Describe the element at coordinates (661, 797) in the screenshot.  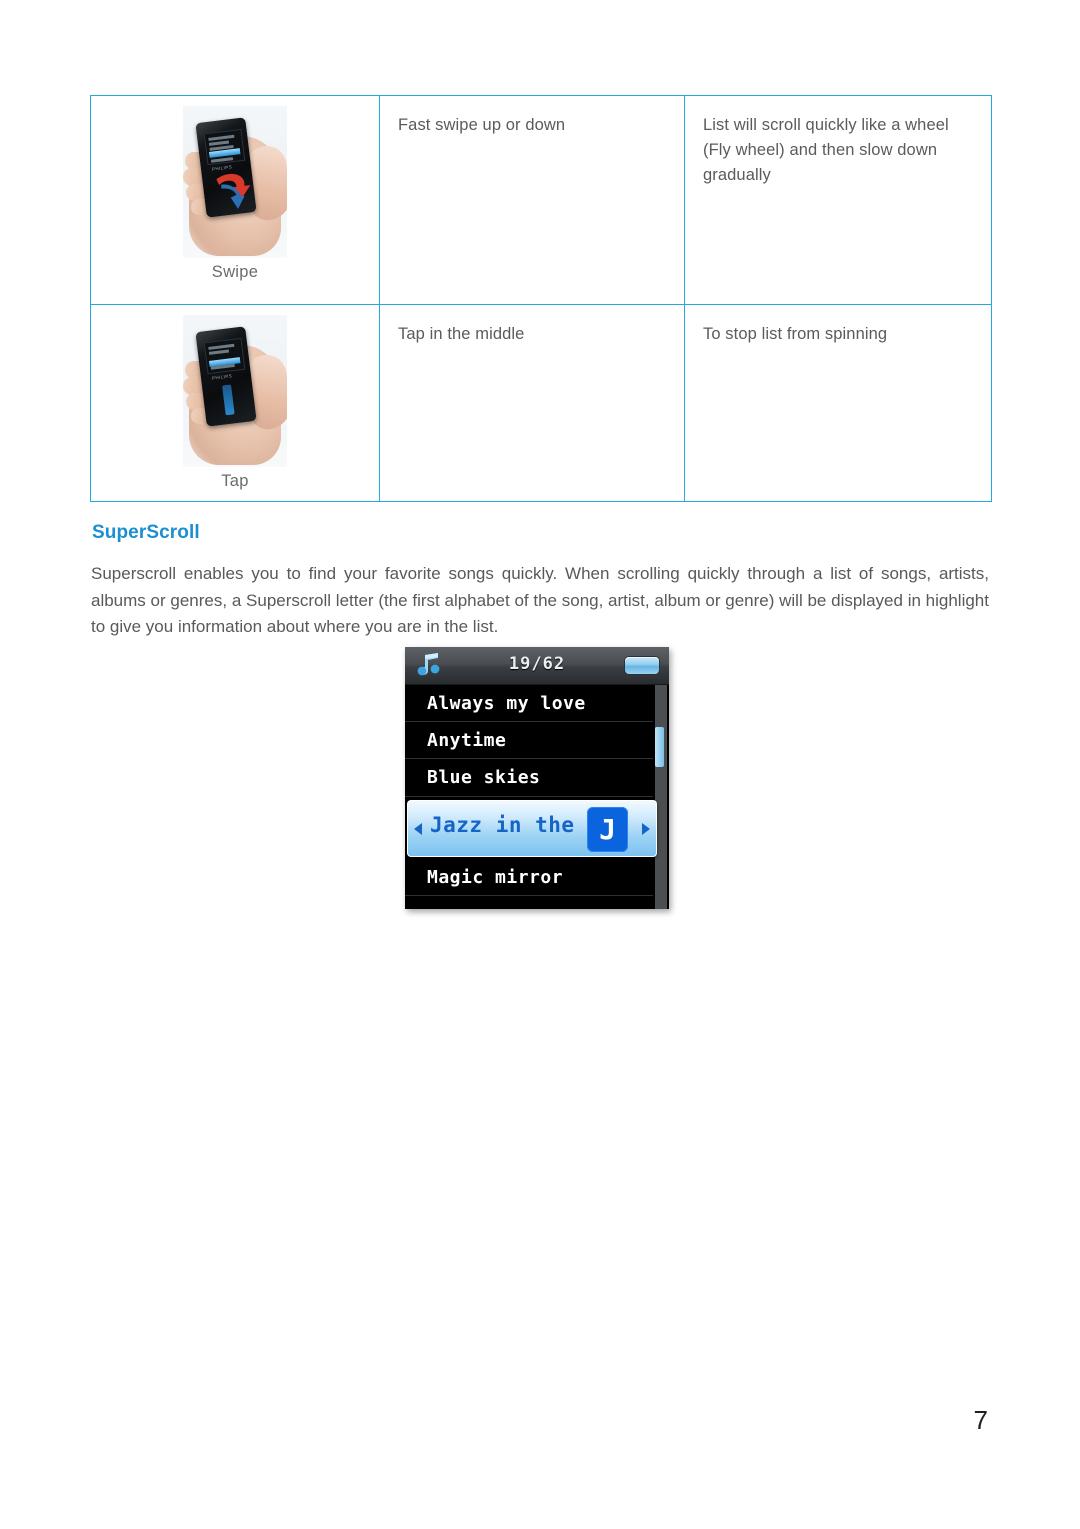
I see `list-scrollbar` at that location.